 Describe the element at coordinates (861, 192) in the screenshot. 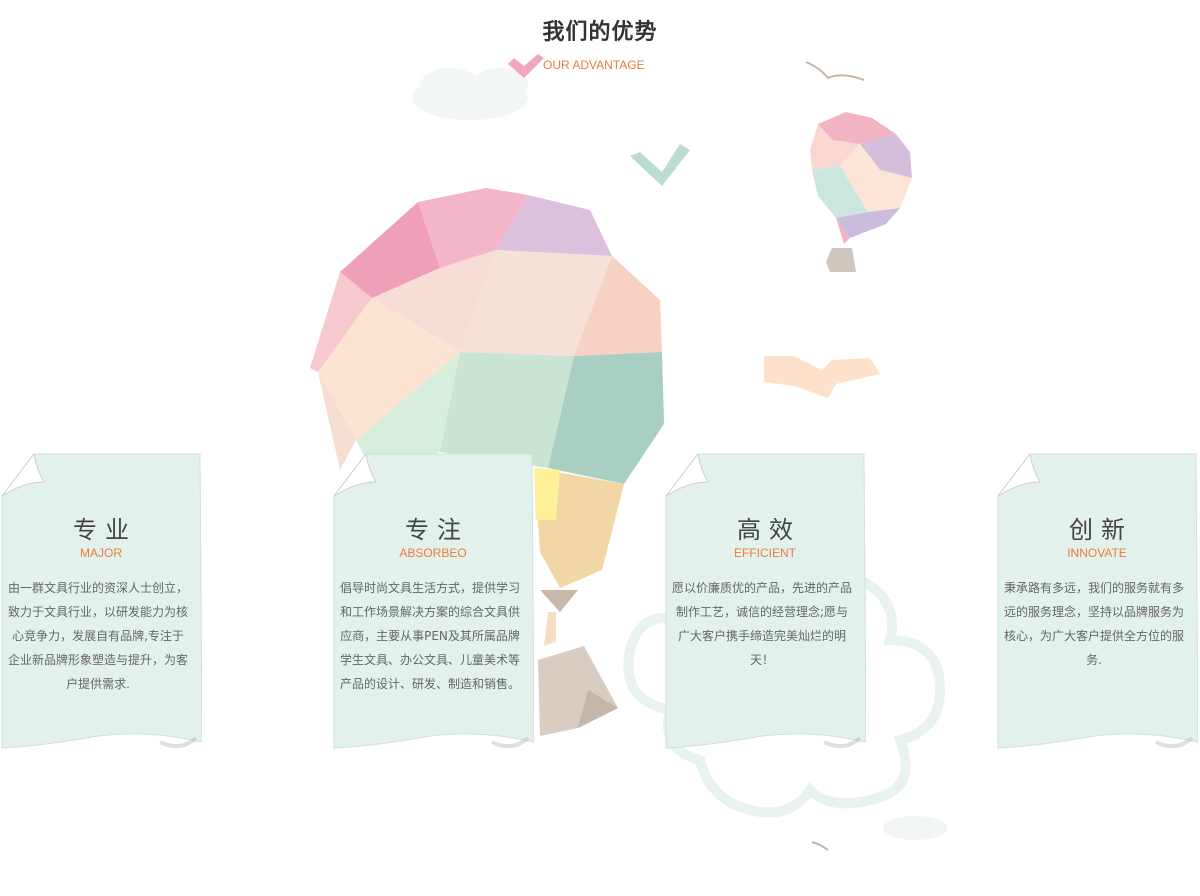

I see `hot-air-balloon-small-icon` at that location.